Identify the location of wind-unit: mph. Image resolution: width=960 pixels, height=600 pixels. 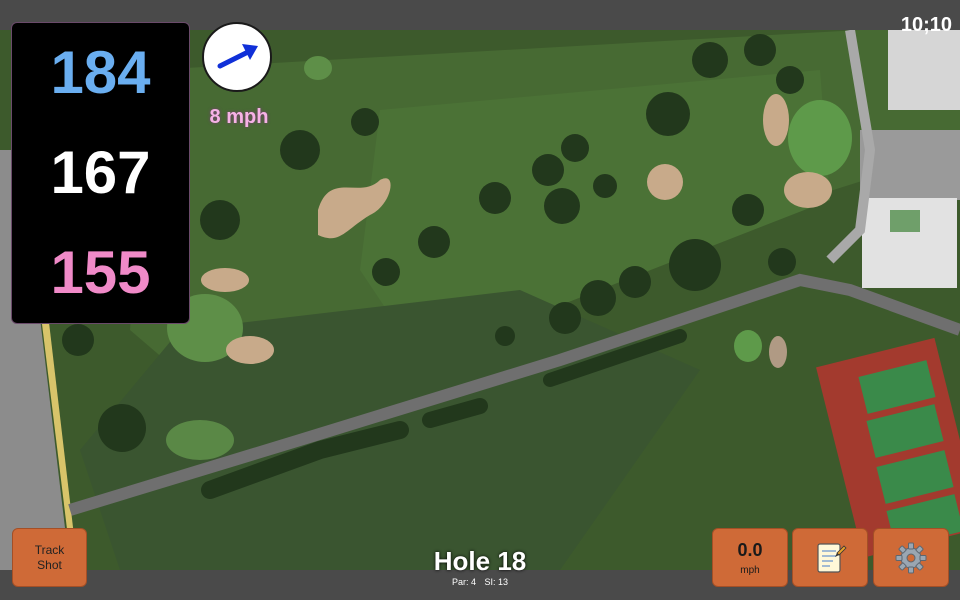
(750, 570).